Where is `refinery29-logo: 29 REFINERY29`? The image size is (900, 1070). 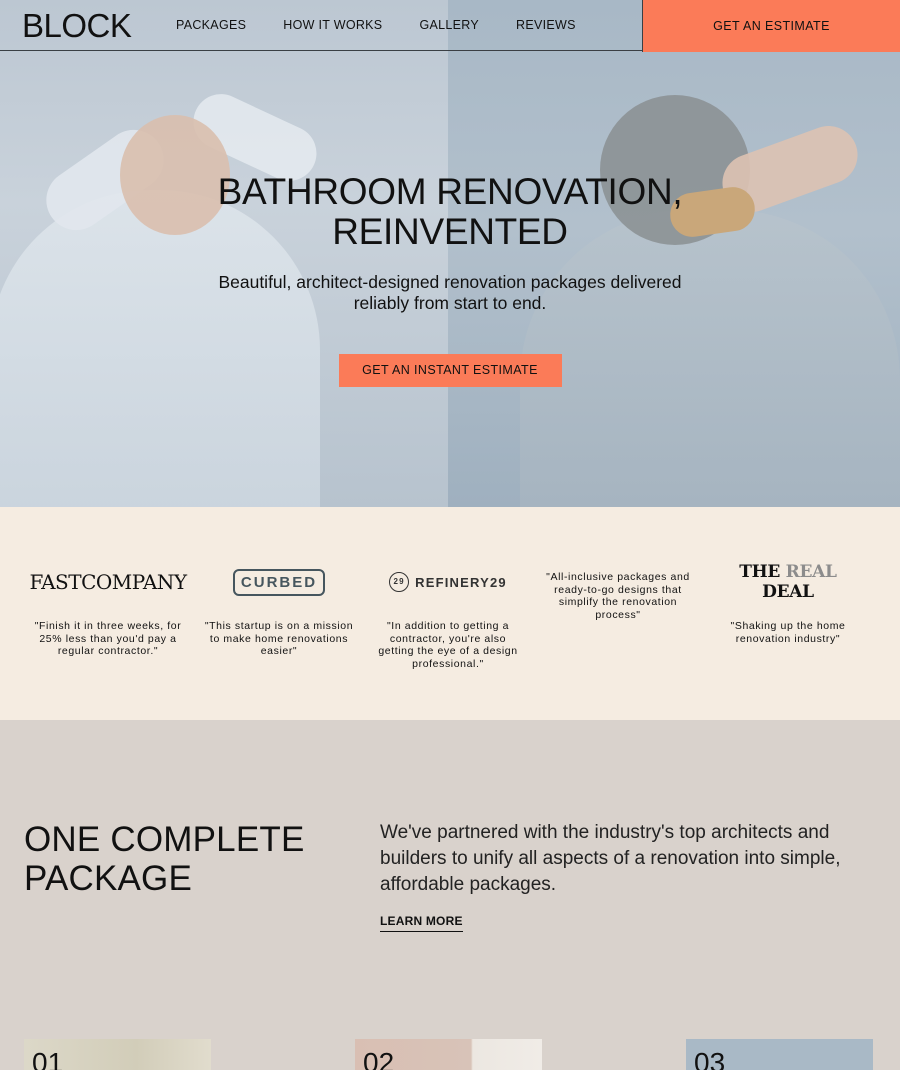
refinery29-logo: 29 REFINERY29 is located at coordinates (448, 582).